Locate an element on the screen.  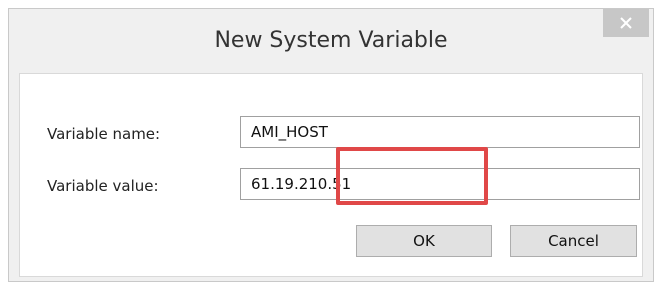
dialog-title: New System Variable is located at coordinates (331, 40).